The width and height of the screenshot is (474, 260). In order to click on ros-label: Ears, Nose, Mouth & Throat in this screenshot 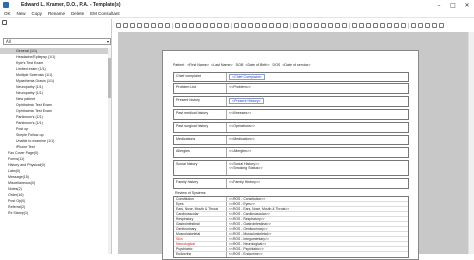, I will do `click(200, 209)`.